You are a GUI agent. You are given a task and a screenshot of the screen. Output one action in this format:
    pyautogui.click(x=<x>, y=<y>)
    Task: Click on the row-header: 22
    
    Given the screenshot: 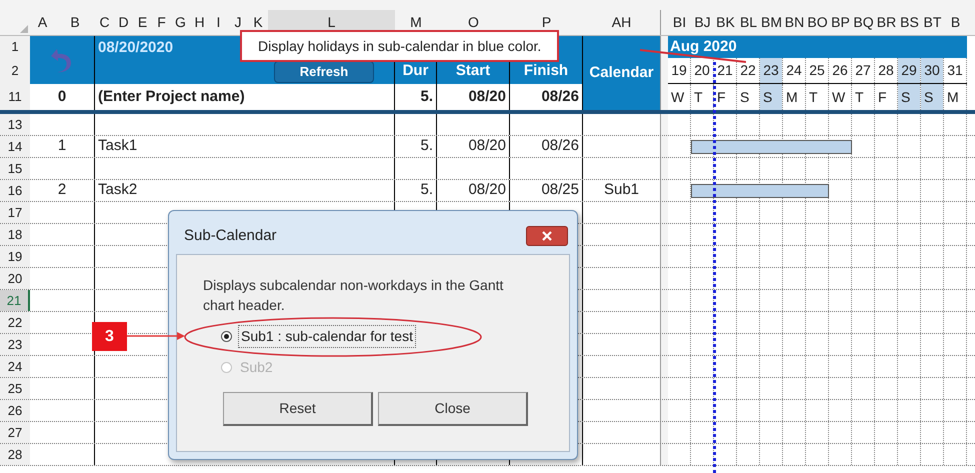 What is the action you would take?
    pyautogui.click(x=15, y=322)
    